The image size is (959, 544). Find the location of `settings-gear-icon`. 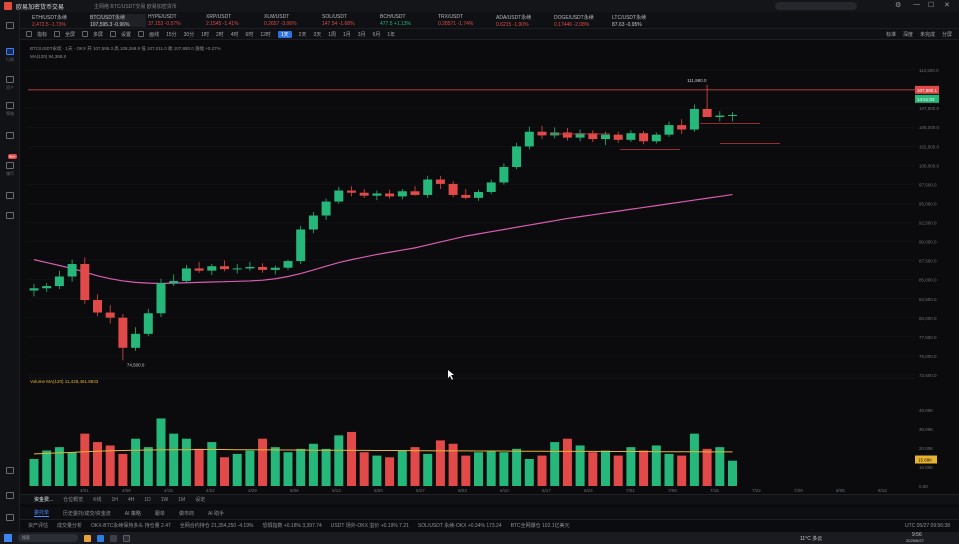

settings-gear-icon is located at coordinates (10, 517).